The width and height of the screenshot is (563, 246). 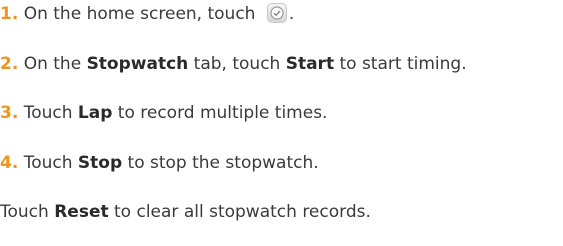 What do you see at coordinates (239, 212) in the screenshot?
I see `note-text-end: to clear all stopwatch records.` at bounding box center [239, 212].